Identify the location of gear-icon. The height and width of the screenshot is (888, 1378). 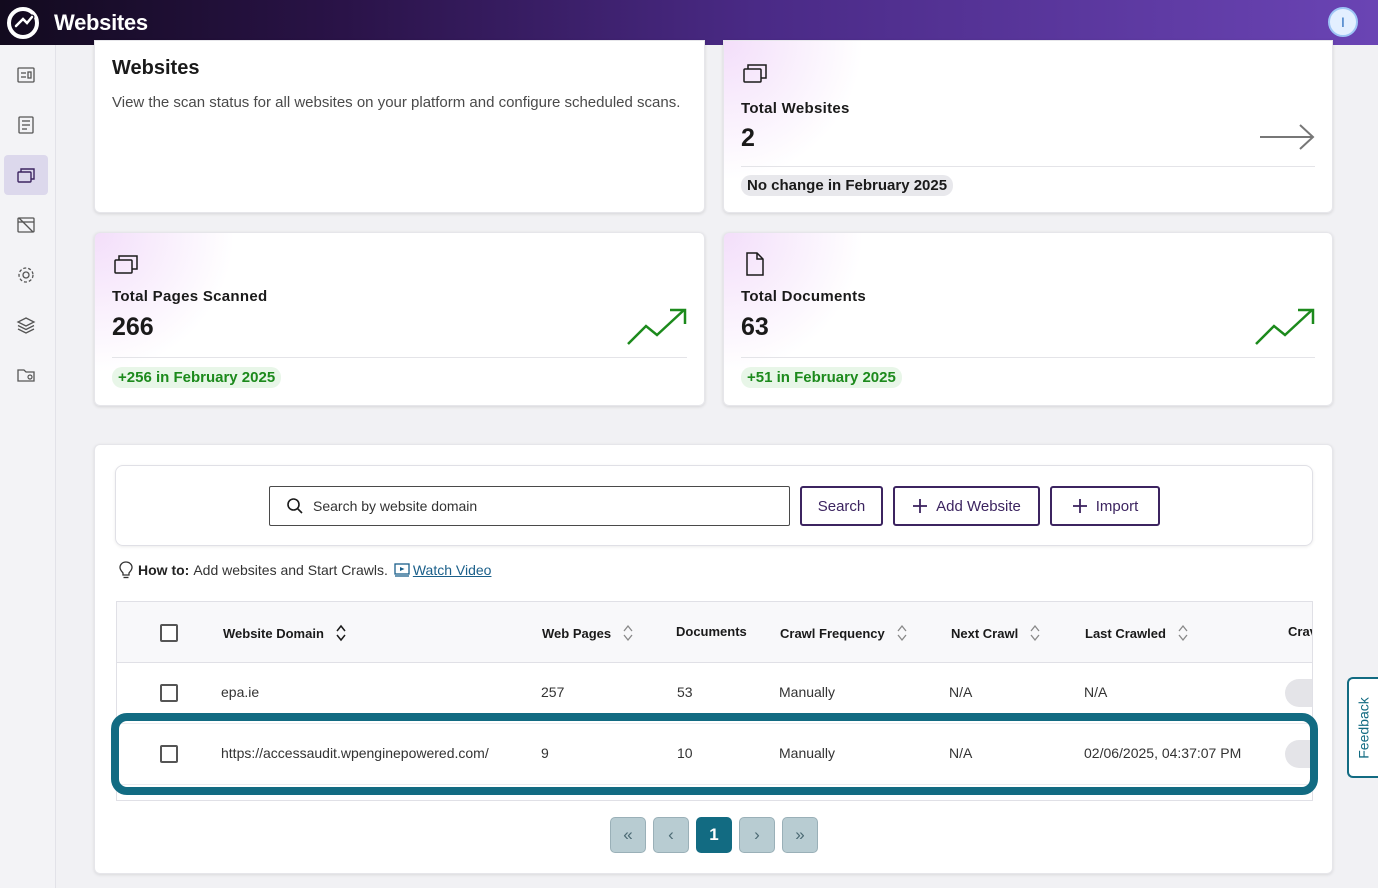
(26, 275).